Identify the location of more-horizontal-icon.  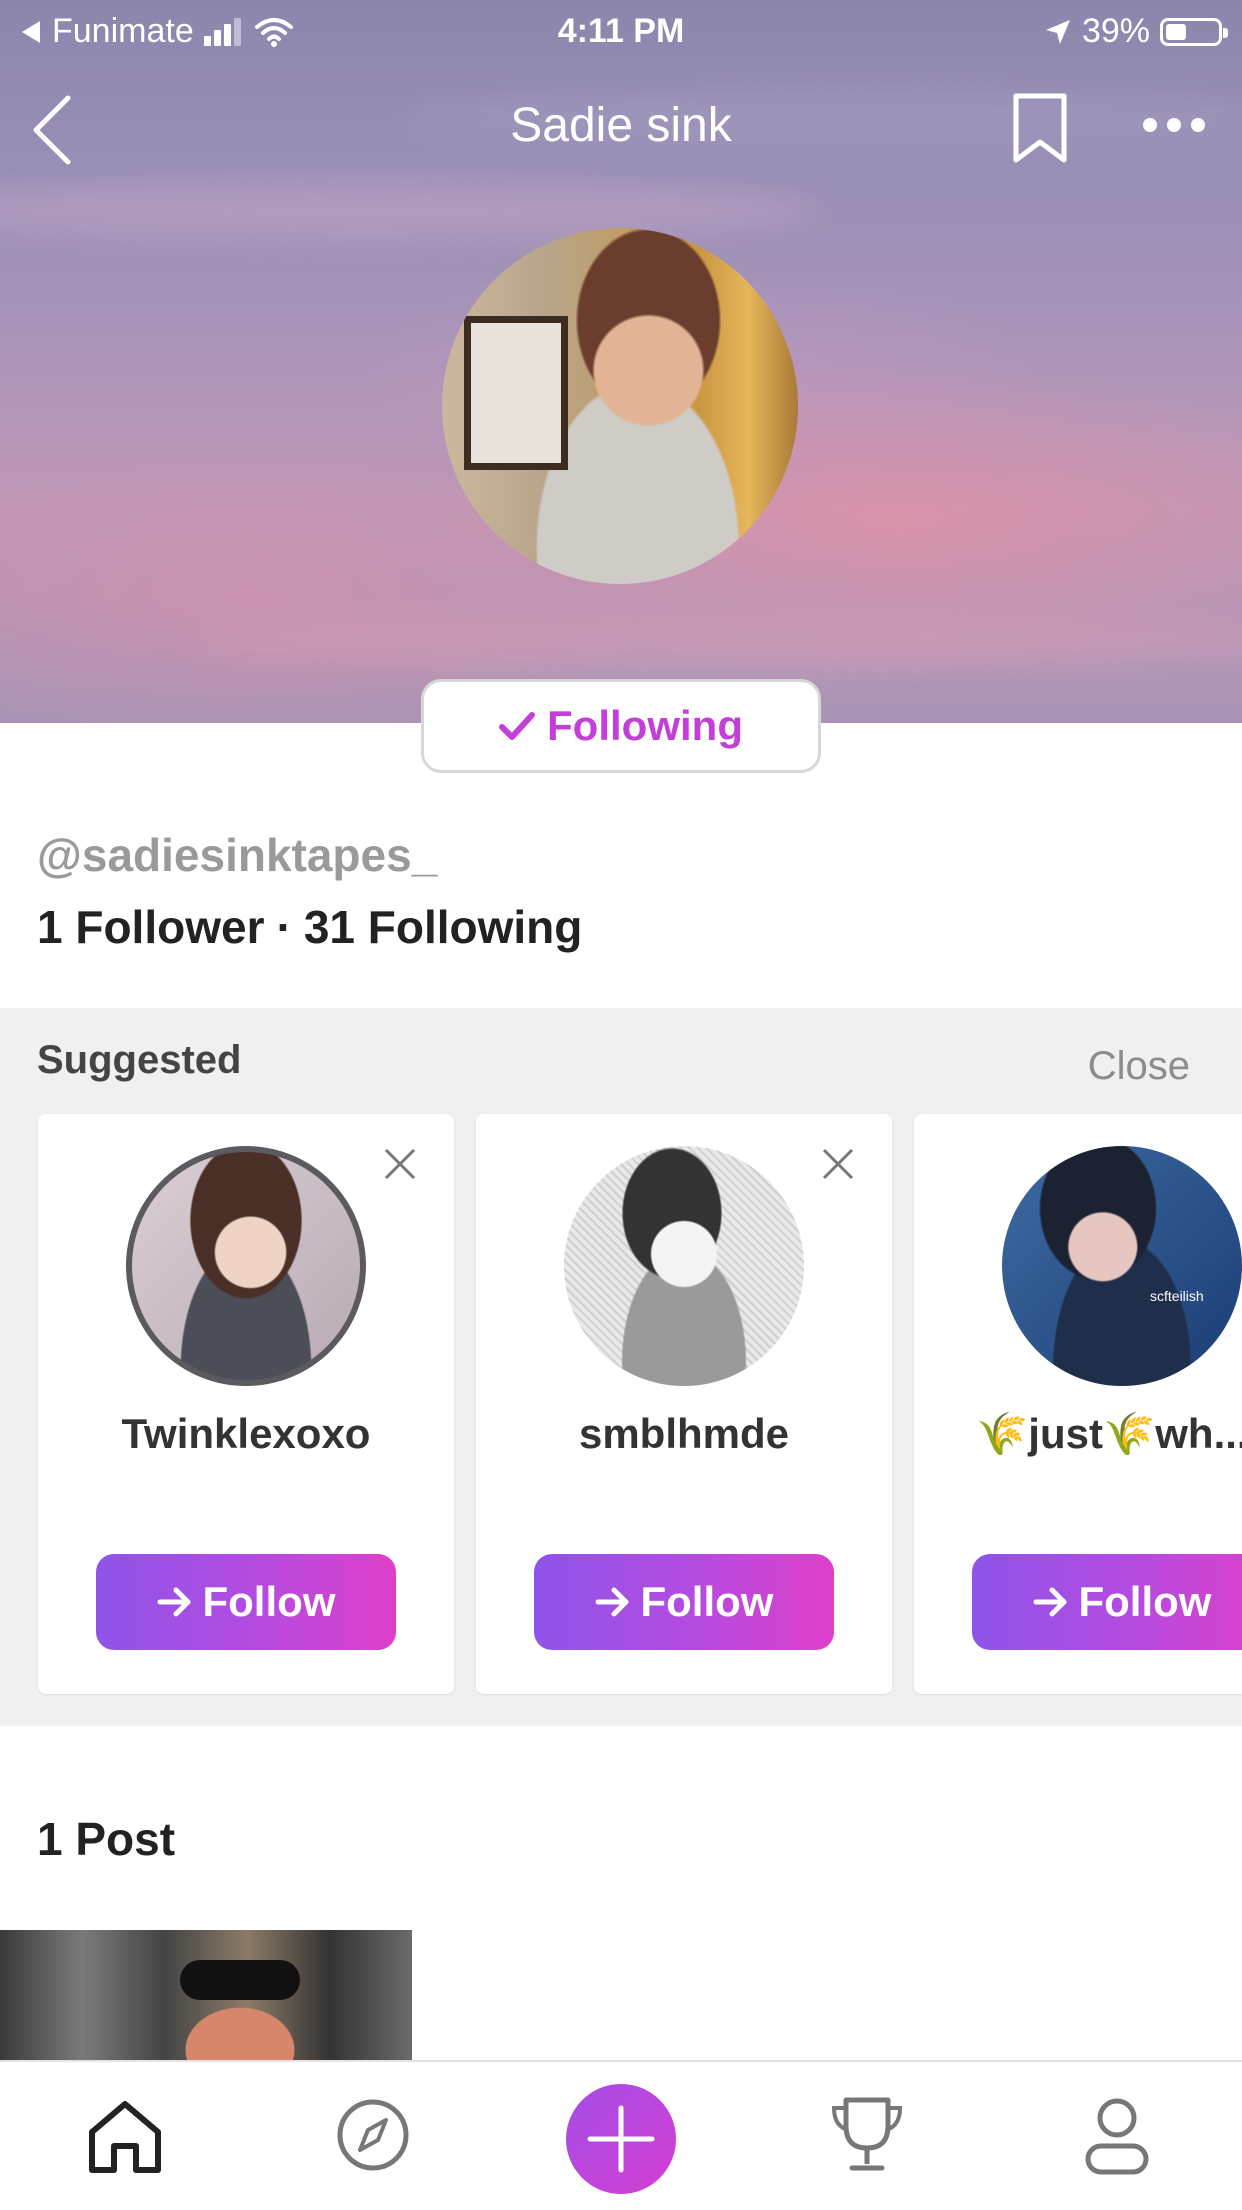
(1174, 125).